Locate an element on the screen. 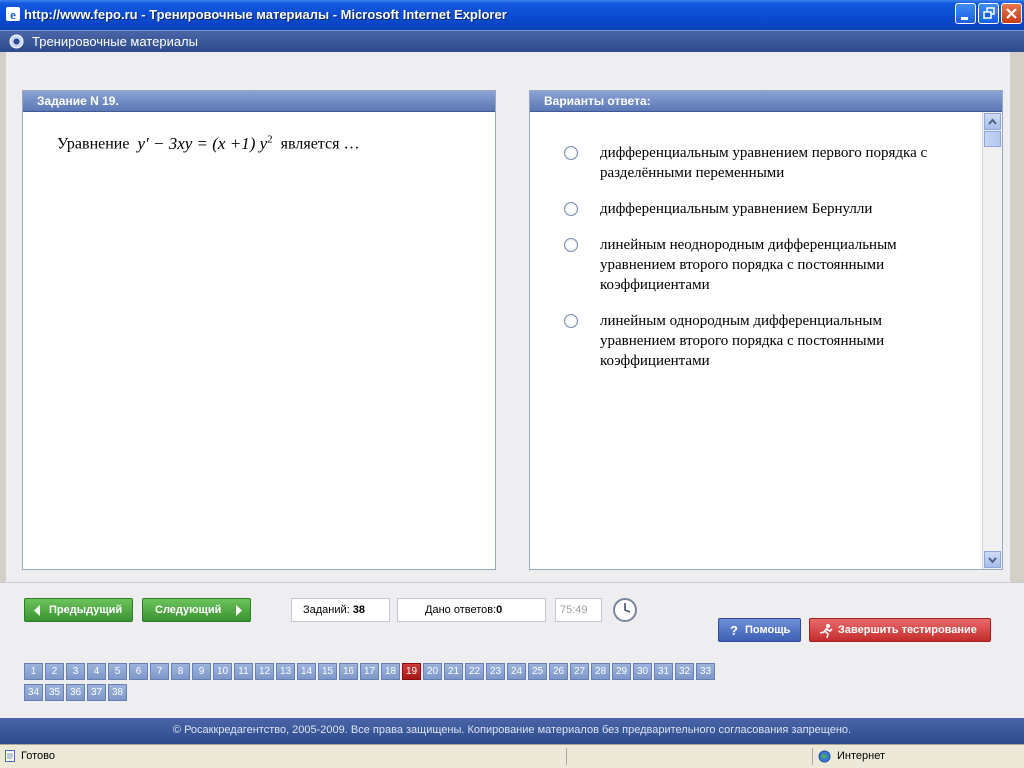 The image size is (1024, 768). answered-count-box: Дано ответов:0 is located at coordinates (471, 610).